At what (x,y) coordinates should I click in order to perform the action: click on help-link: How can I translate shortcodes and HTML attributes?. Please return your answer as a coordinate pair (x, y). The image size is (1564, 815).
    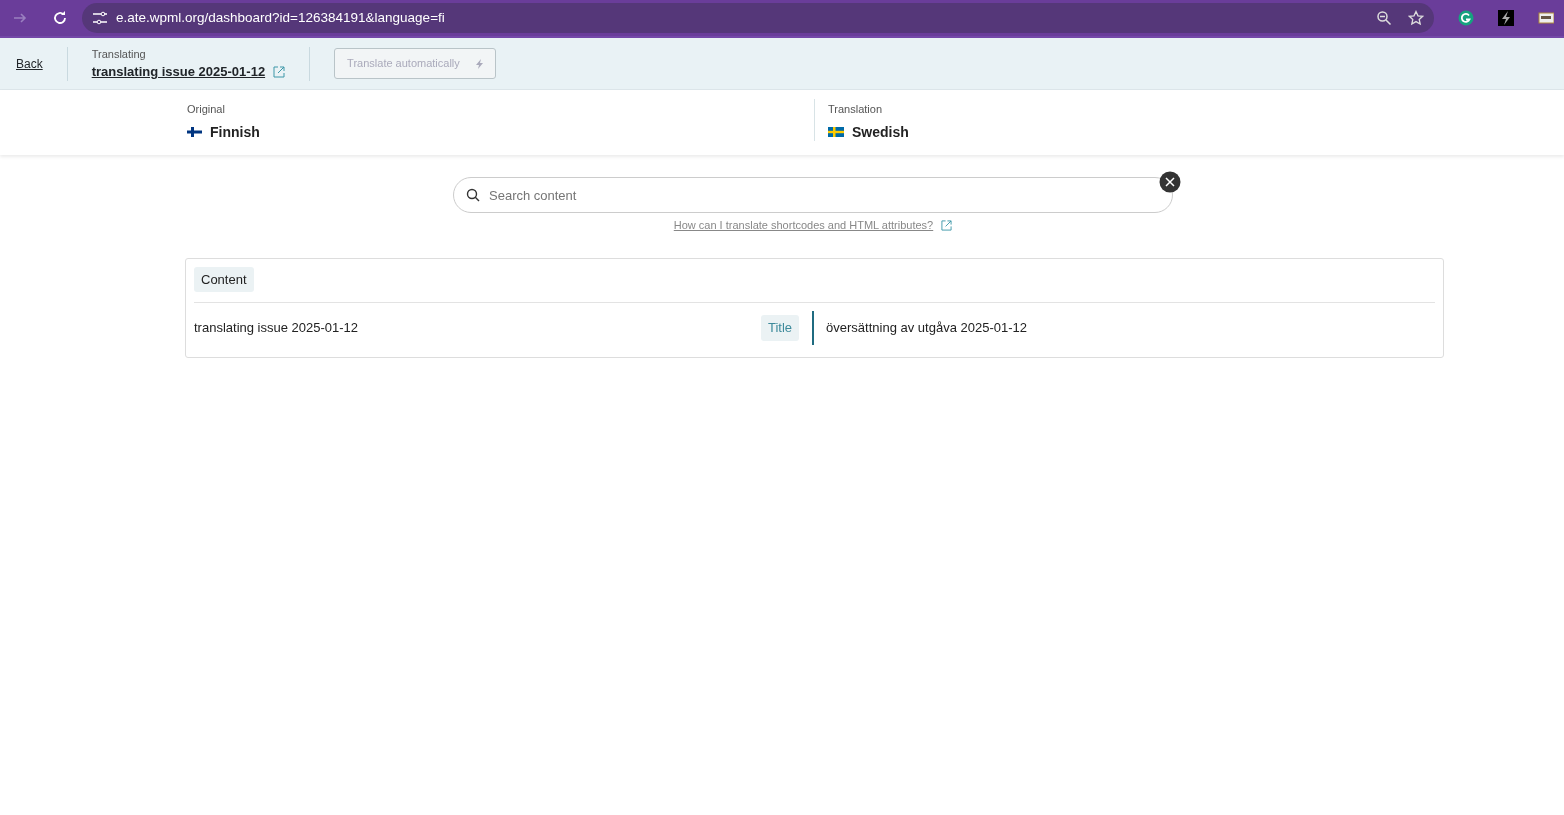
    Looking at the image, I should click on (803, 225).